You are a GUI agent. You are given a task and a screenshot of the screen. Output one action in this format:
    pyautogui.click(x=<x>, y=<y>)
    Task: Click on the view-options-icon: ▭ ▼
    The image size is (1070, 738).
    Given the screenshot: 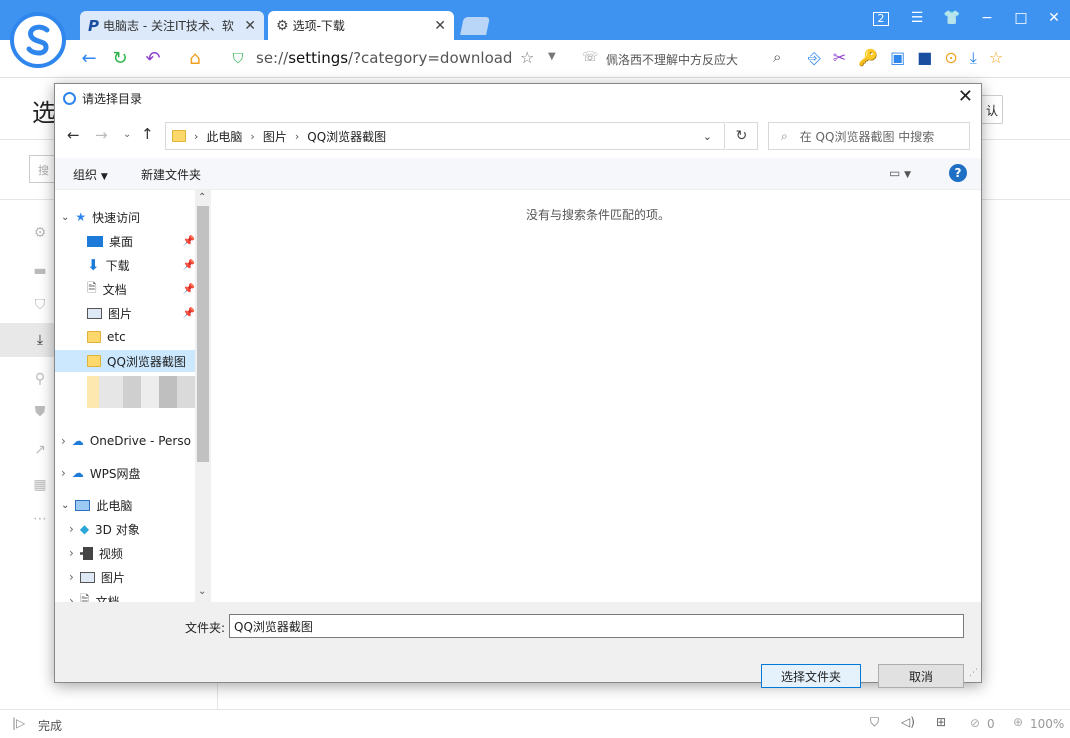 What is the action you would take?
    pyautogui.click(x=900, y=173)
    